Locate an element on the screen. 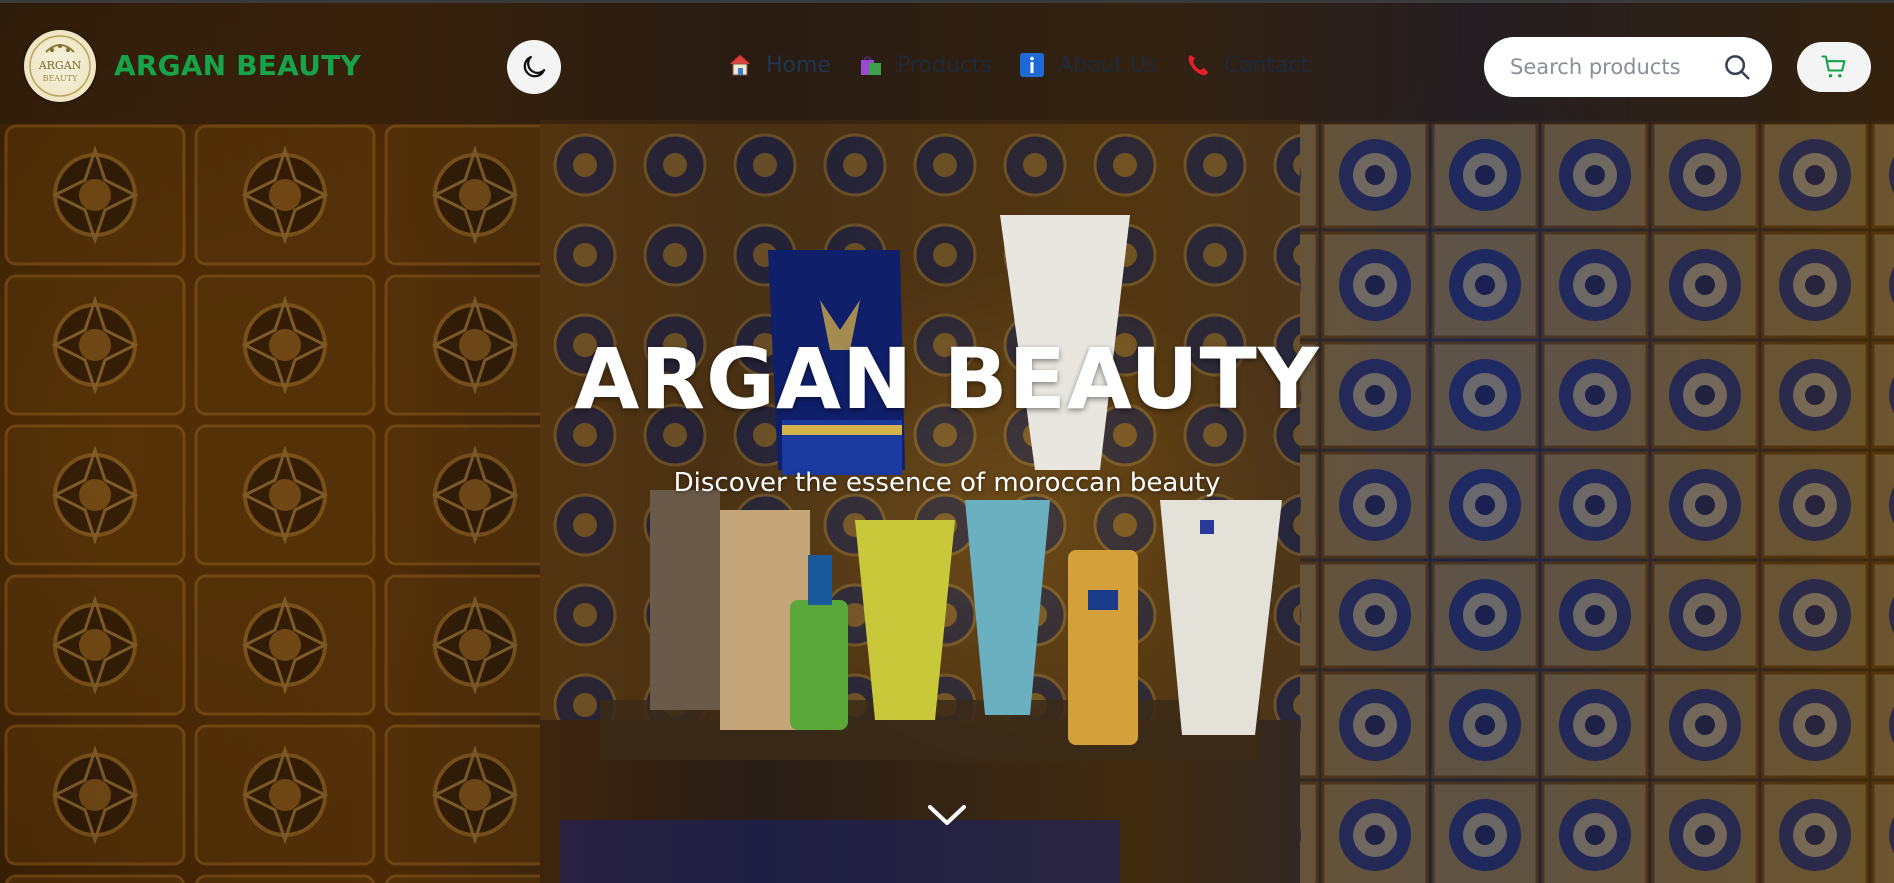 Image resolution: width=1894 pixels, height=883 pixels. brand-logo: ARGAN BEAUTY is located at coordinates (60, 66).